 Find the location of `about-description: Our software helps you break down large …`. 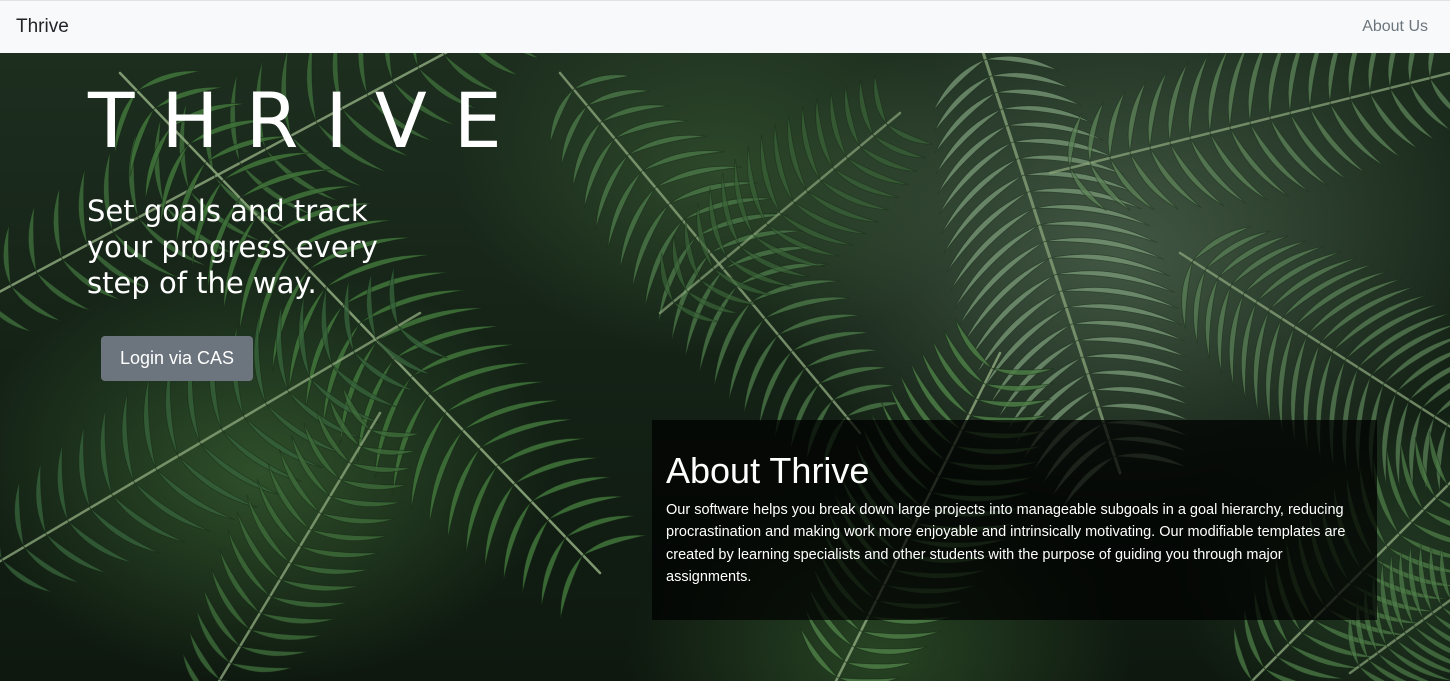

about-description: Our software helps you break down large … is located at coordinates (1006, 544).